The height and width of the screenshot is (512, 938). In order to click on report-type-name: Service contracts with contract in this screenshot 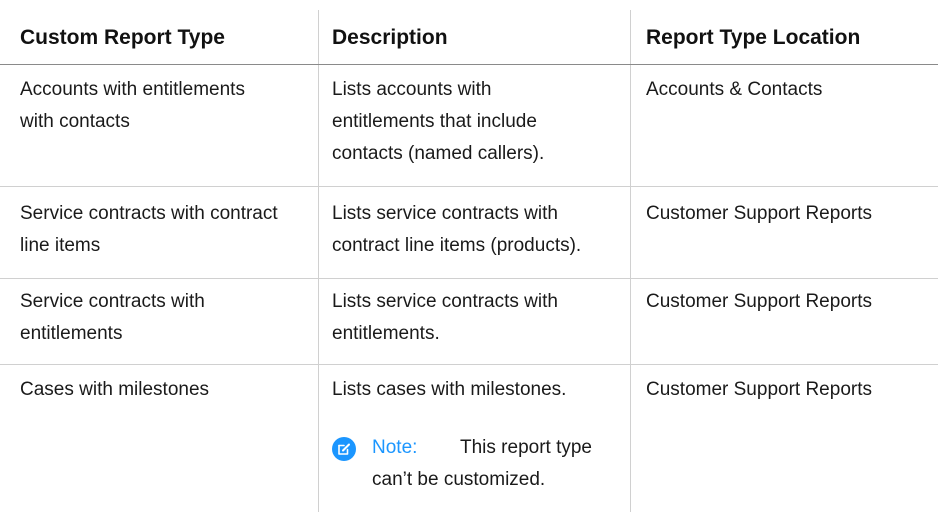, I will do `click(149, 213)`.